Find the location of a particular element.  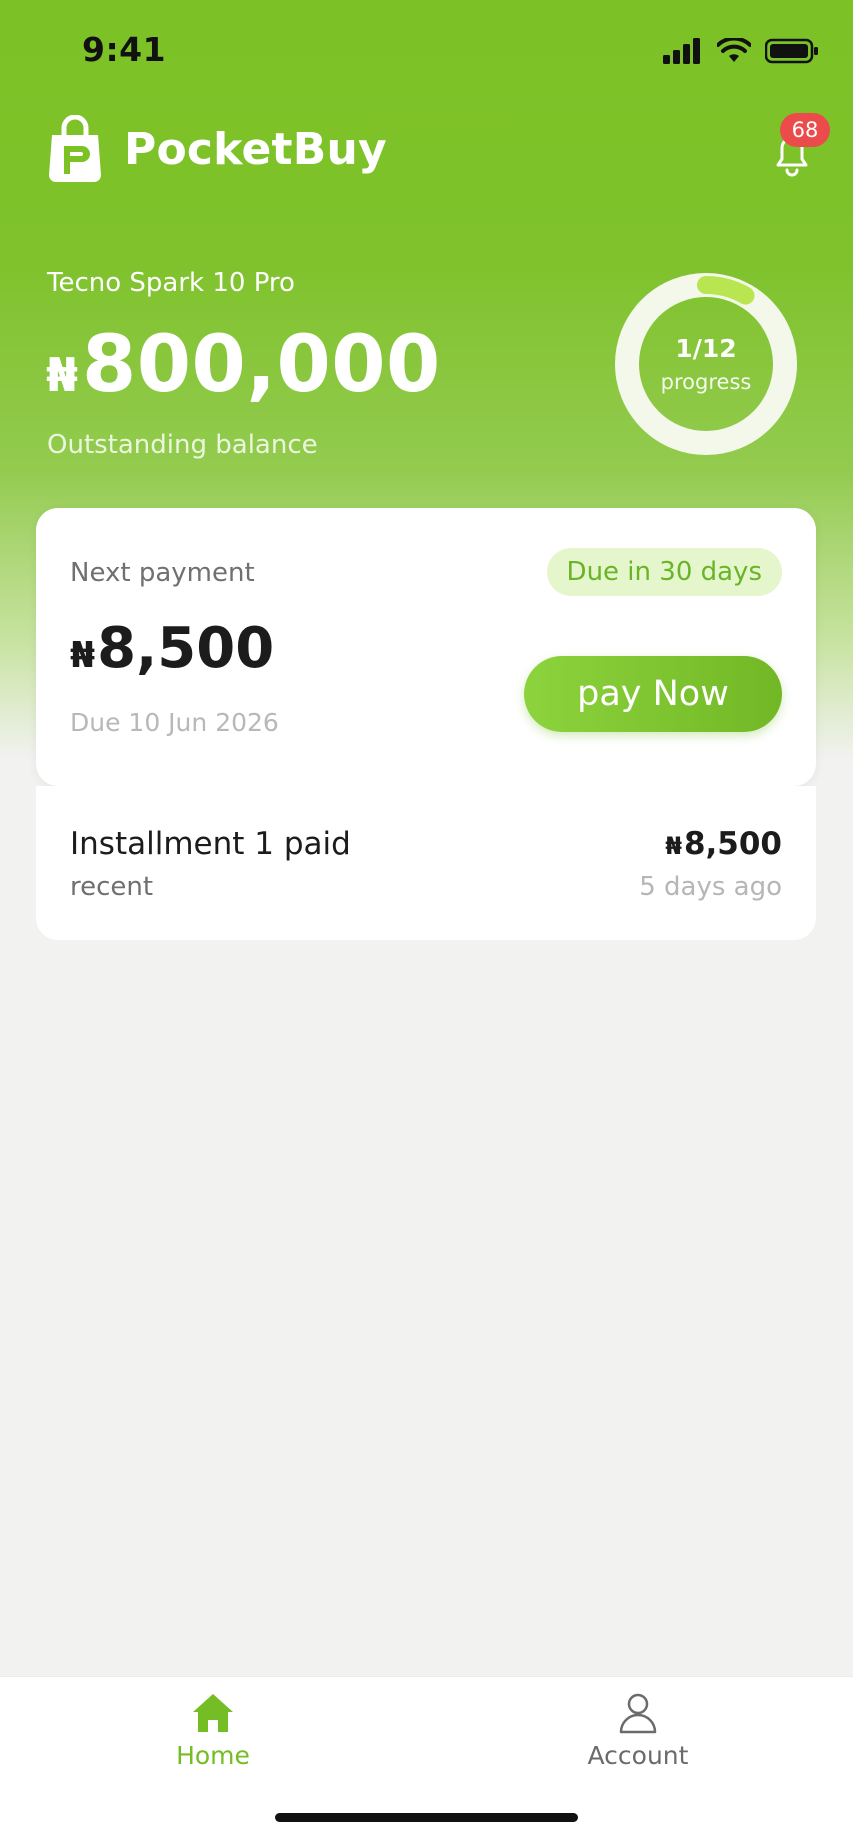

outstanding-balance: ₦ 800,000 is located at coordinates (243, 365).